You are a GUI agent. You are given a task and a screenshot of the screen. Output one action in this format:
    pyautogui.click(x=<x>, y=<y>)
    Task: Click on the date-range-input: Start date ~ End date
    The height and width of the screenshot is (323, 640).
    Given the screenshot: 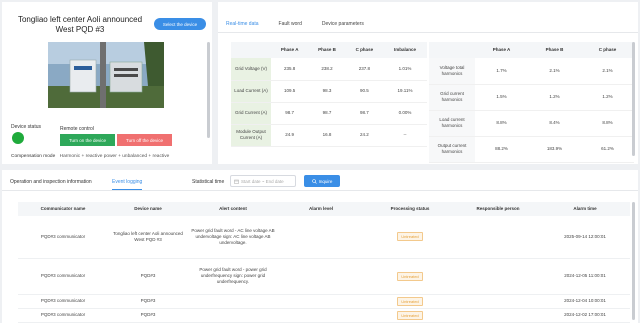 What is the action you would take?
    pyautogui.click(x=263, y=181)
    